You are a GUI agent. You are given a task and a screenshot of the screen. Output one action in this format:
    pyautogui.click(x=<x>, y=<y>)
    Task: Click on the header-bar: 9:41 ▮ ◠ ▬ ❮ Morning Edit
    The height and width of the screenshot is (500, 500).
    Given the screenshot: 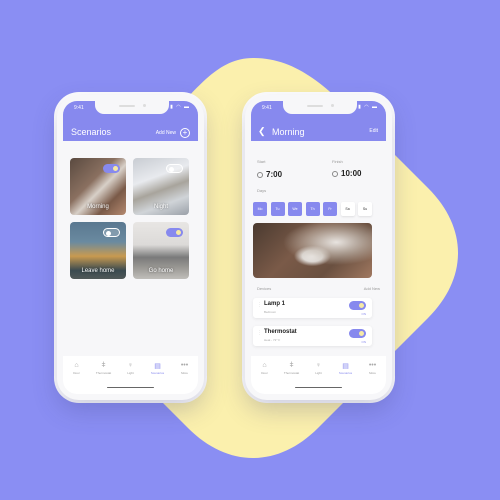 What is the action you would take?
    pyautogui.click(x=318, y=121)
    